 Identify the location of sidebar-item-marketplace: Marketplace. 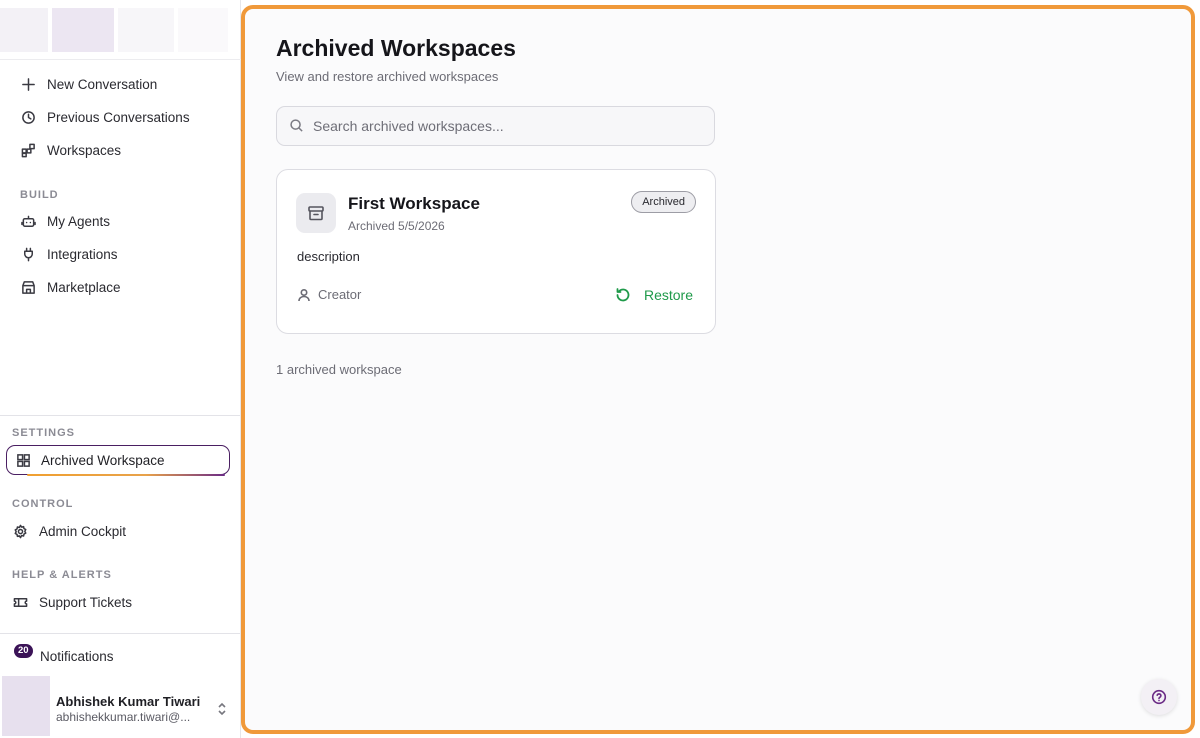
(70, 287).